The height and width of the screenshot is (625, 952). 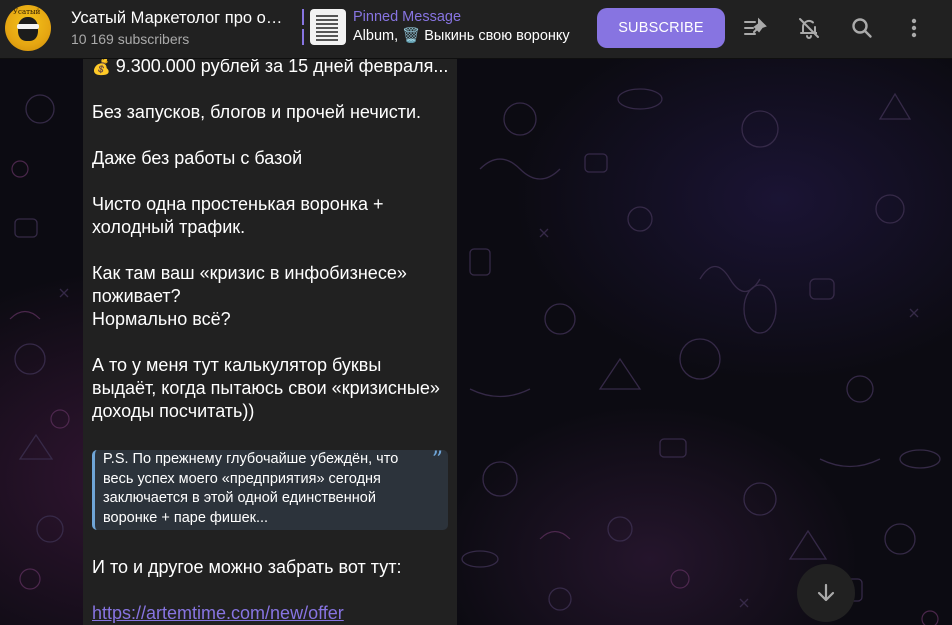 What do you see at coordinates (411, 36) in the screenshot?
I see `pinned-emoji: 🗑️` at bounding box center [411, 36].